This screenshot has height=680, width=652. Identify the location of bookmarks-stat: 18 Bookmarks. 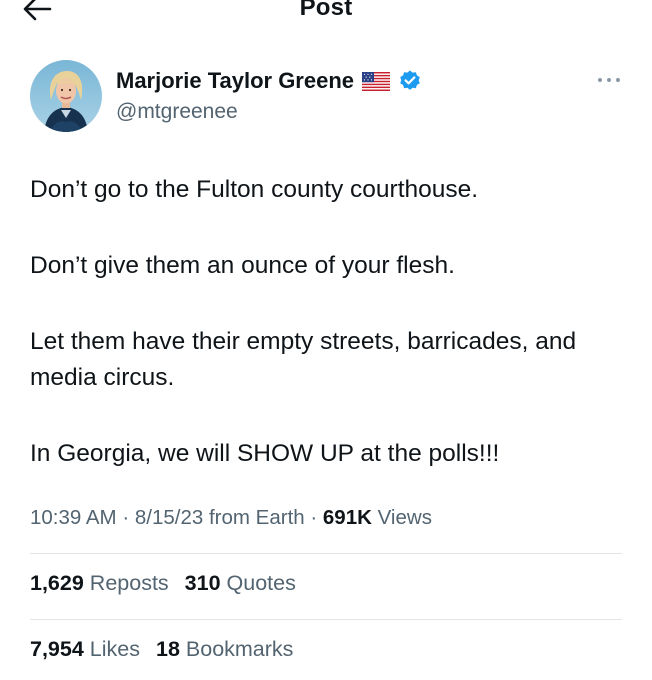
(224, 649).